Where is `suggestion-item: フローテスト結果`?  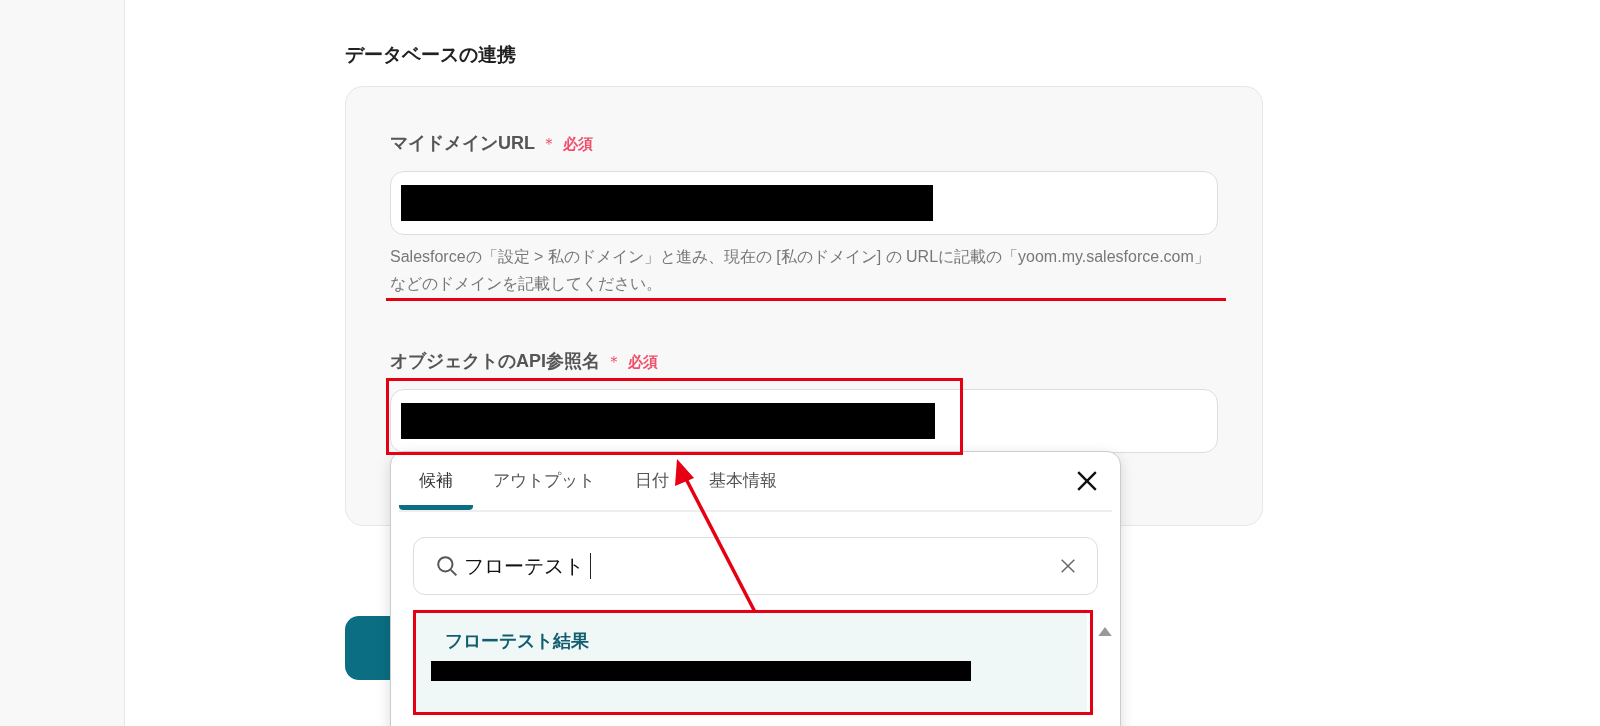
suggestion-item: フローテスト結果 is located at coordinates (751, 661).